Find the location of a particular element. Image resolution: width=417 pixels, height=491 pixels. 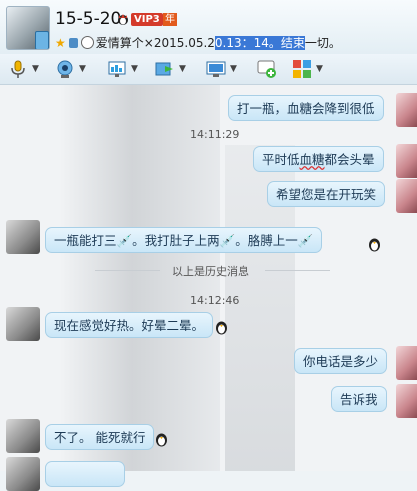

signature-text-2: 2015.05.2 is located at coordinates (184, 43).